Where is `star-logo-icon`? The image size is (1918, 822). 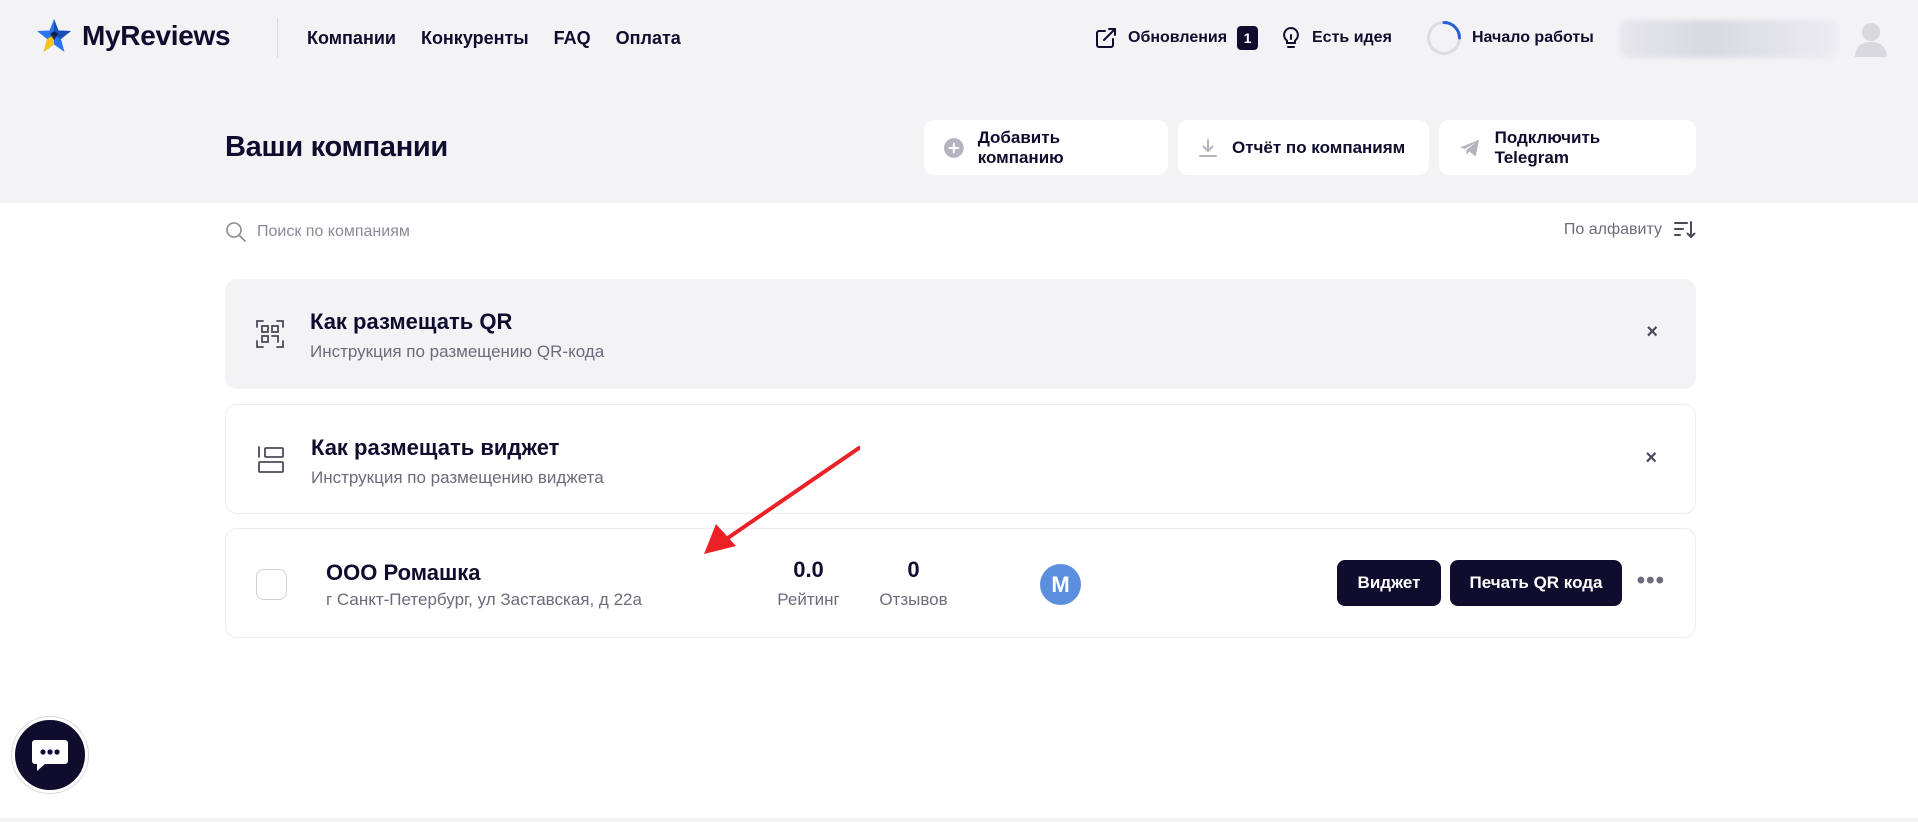 star-logo-icon is located at coordinates (54, 35).